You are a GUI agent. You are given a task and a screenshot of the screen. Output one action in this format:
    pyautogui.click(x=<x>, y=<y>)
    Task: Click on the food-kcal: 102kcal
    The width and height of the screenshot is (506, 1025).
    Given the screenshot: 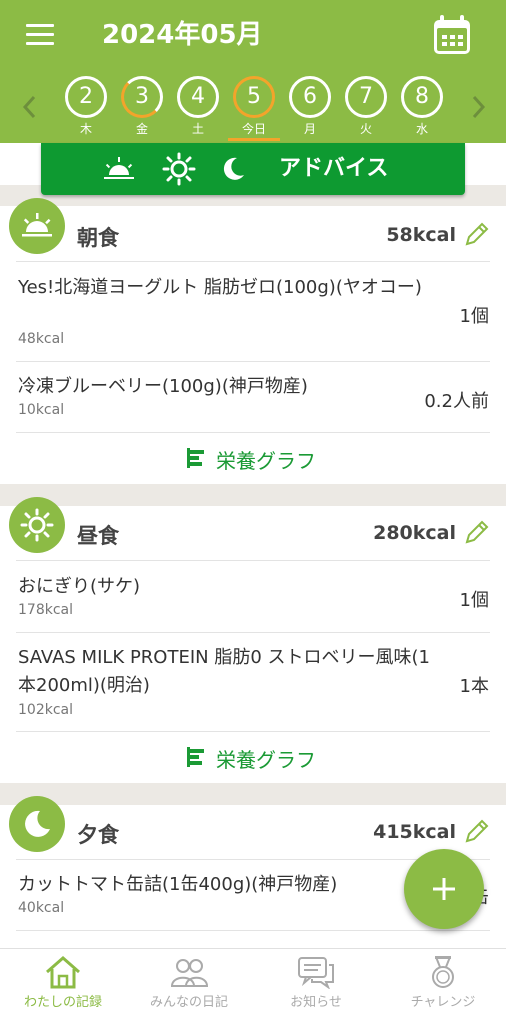 What is the action you would take?
    pyautogui.click(x=45, y=710)
    